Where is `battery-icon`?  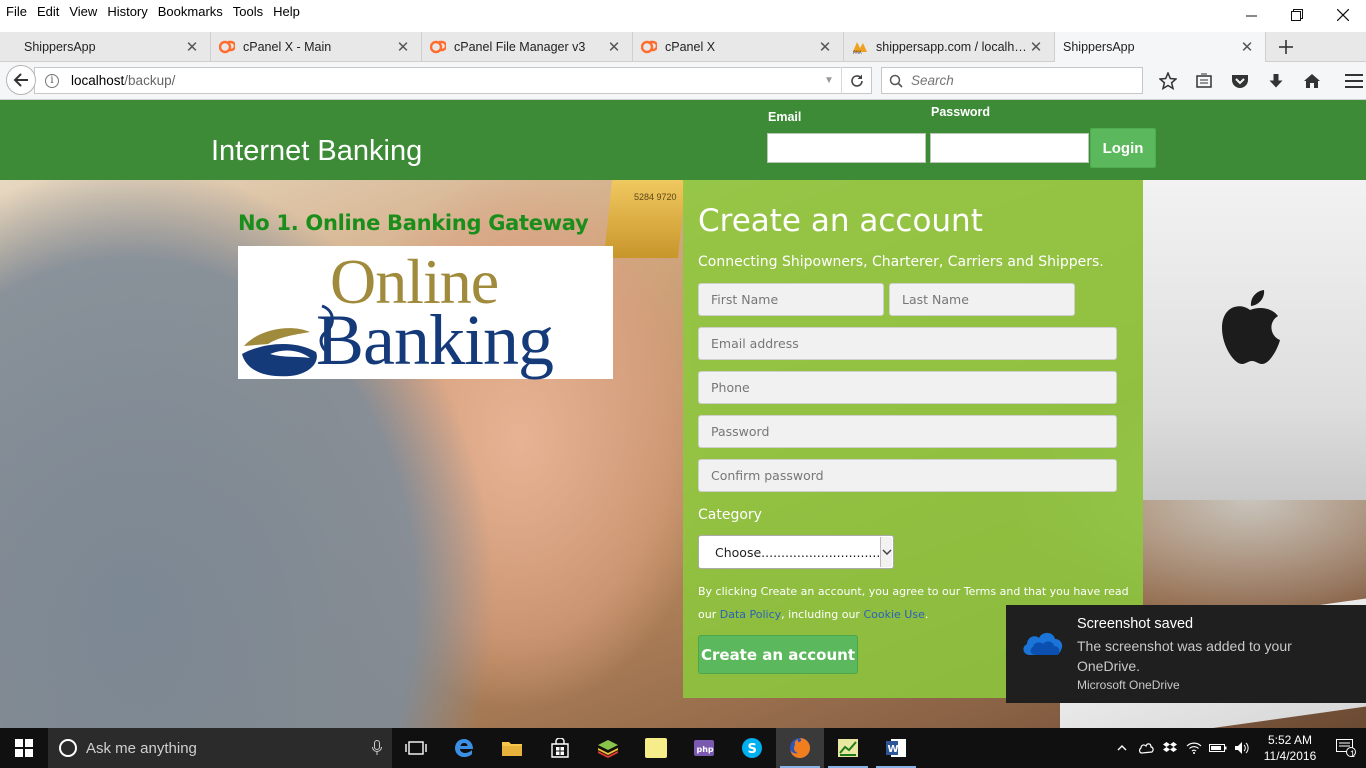
battery-icon is located at coordinates (1218, 748).